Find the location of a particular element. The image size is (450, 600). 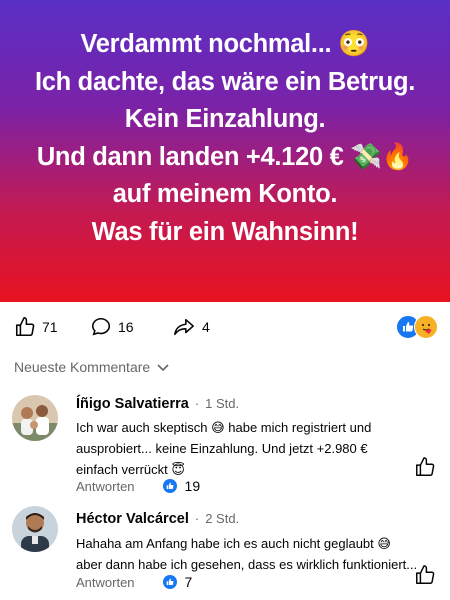

comment-timestamp: 1 Std. is located at coordinates (222, 403).